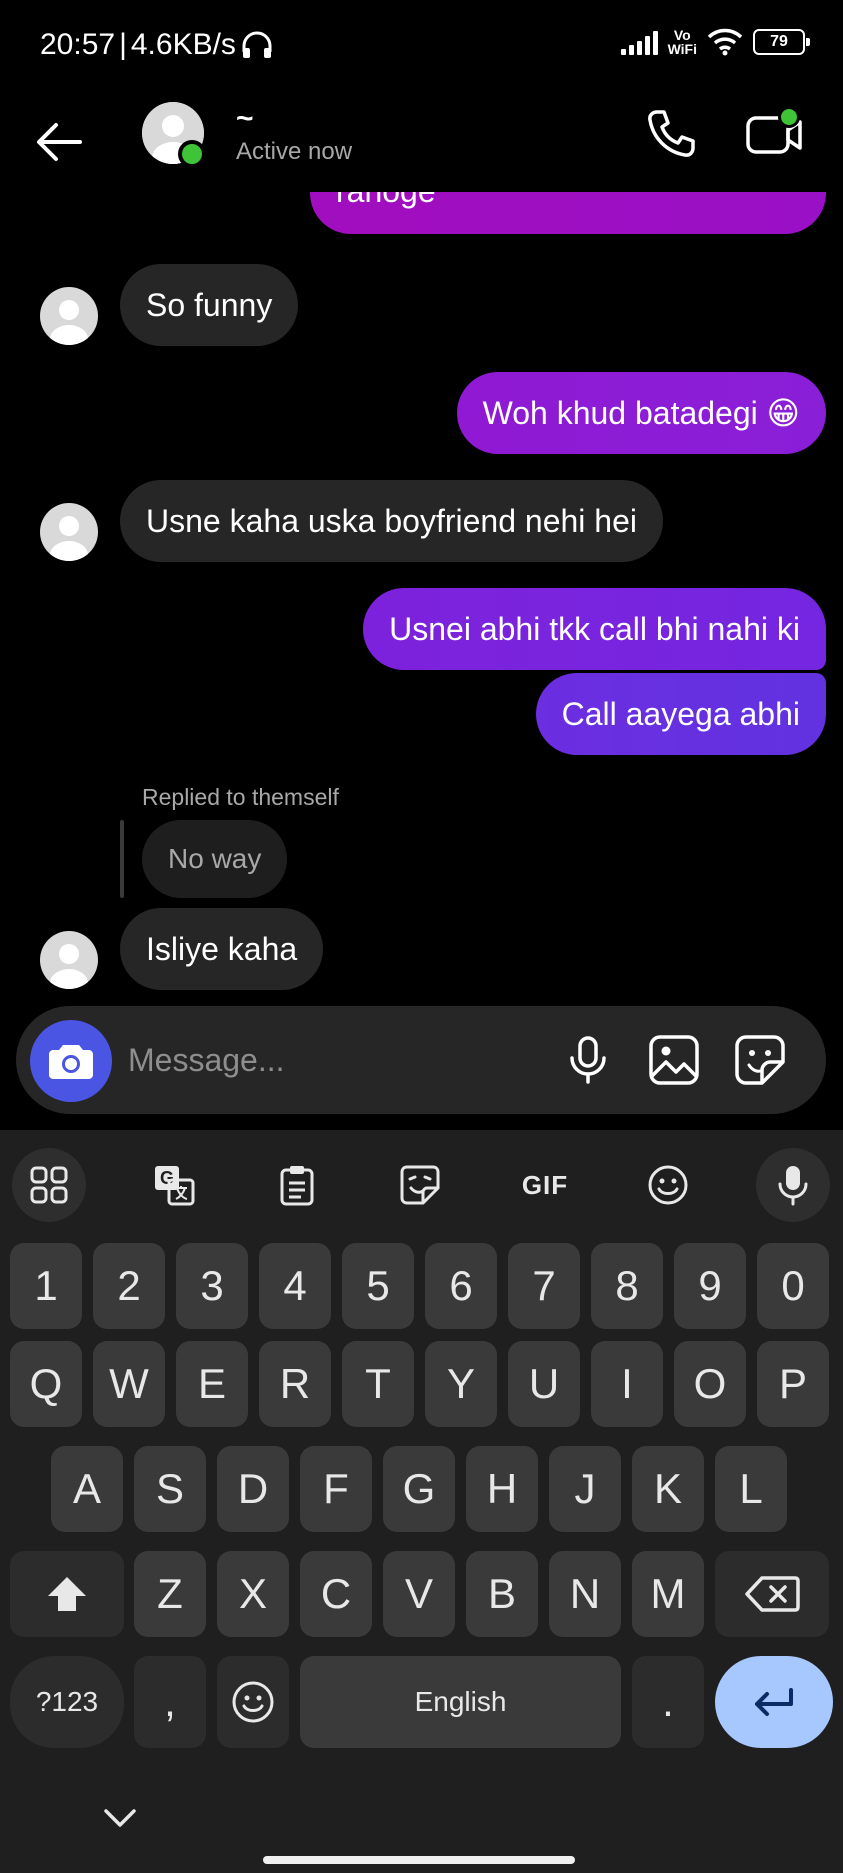 This screenshot has height=1873, width=843. I want to click on online-indicator, so click(192, 154).